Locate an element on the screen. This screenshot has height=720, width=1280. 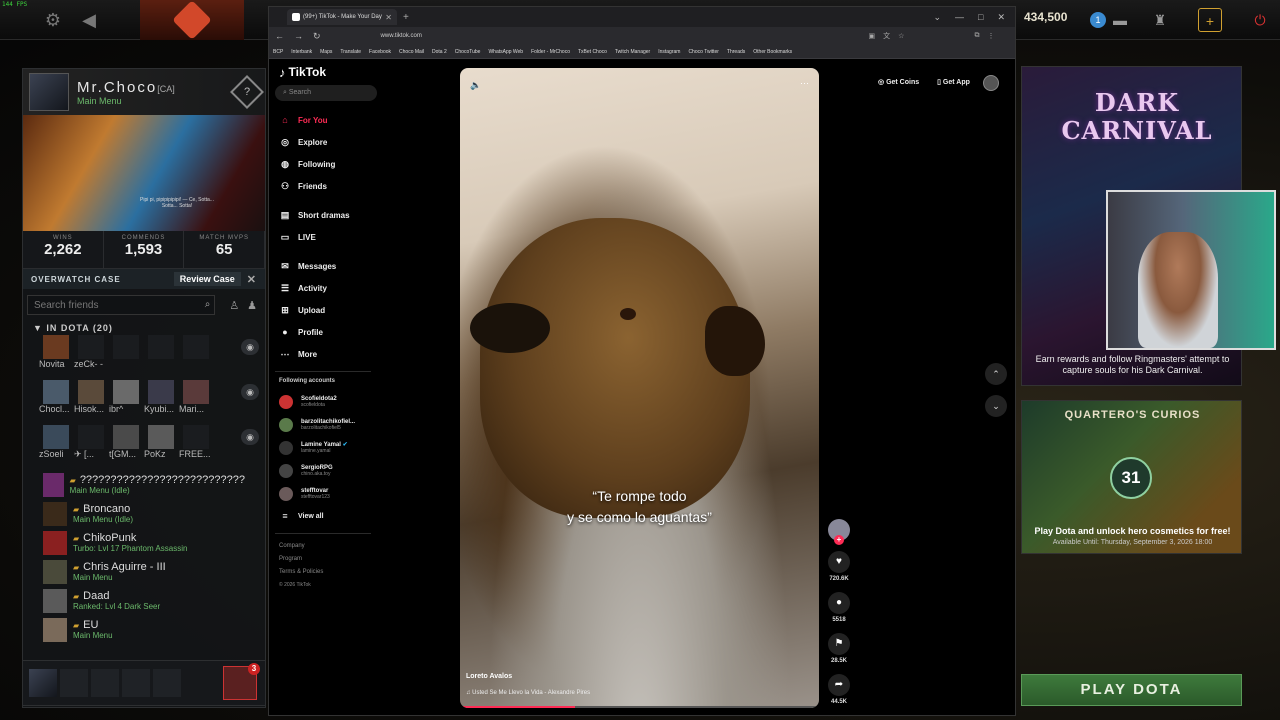
get-app-button: ▯ Get App is located at coordinates (953, 83).